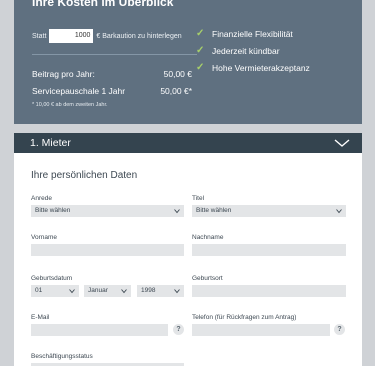 The width and height of the screenshot is (375, 366). What do you see at coordinates (52, 278) in the screenshot?
I see `geburtsdatum-label: Geburtsdatum` at bounding box center [52, 278].